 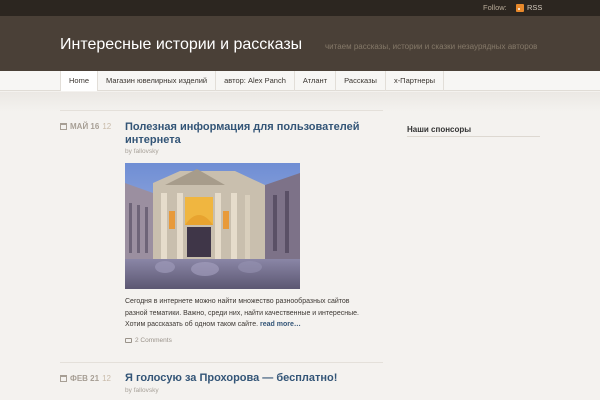 I want to click on sidebar-title: Наши спонсоры, so click(x=439, y=129).